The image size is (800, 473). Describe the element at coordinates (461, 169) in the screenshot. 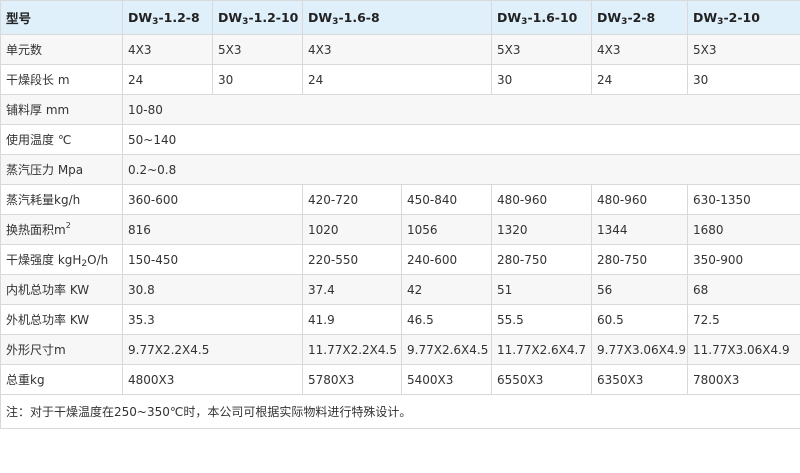

I see `cell: 0.2~0.8` at that location.